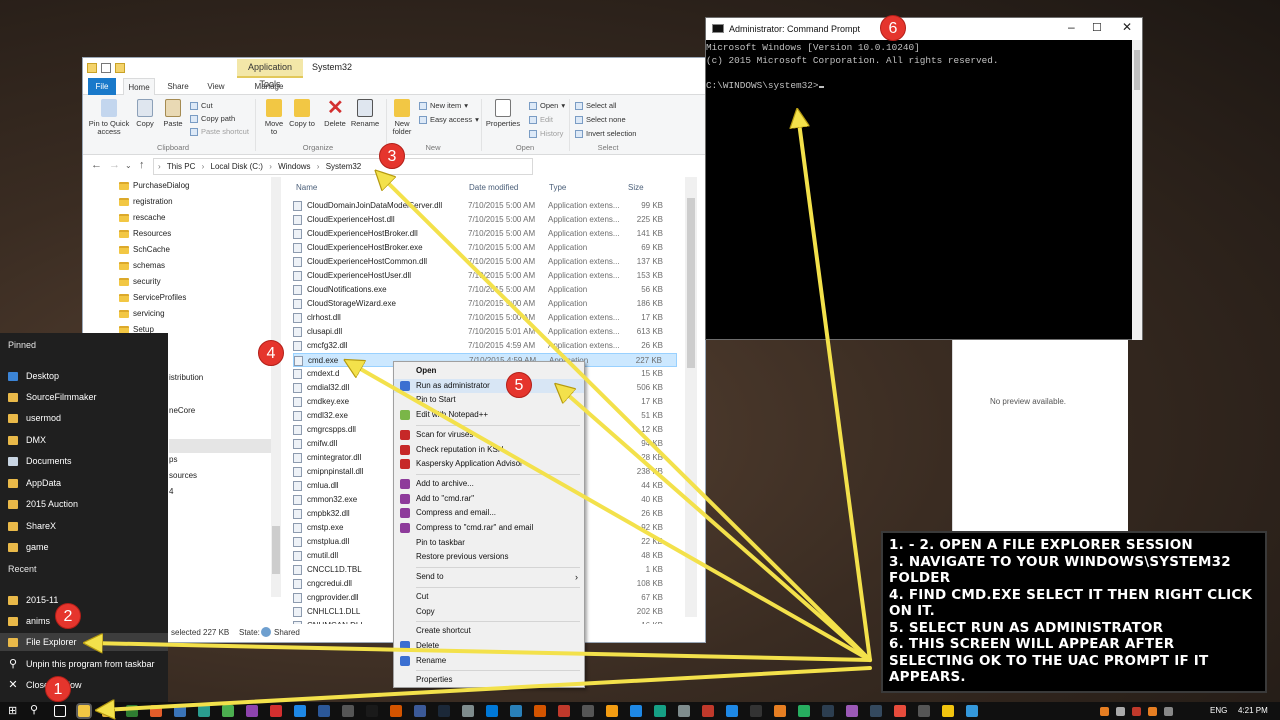 The height and width of the screenshot is (720, 1280). I want to click on context-menu-item: Edit with Notepad++, so click(489, 415).